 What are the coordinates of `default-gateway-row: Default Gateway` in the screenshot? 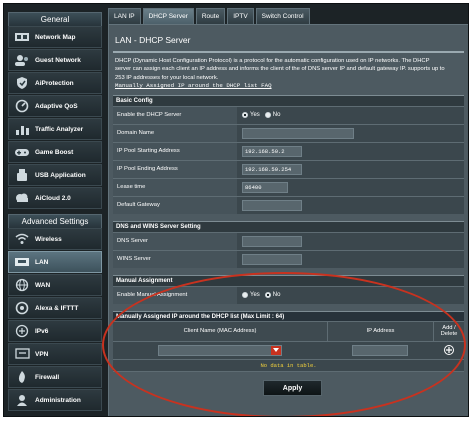 It's located at (288, 204).